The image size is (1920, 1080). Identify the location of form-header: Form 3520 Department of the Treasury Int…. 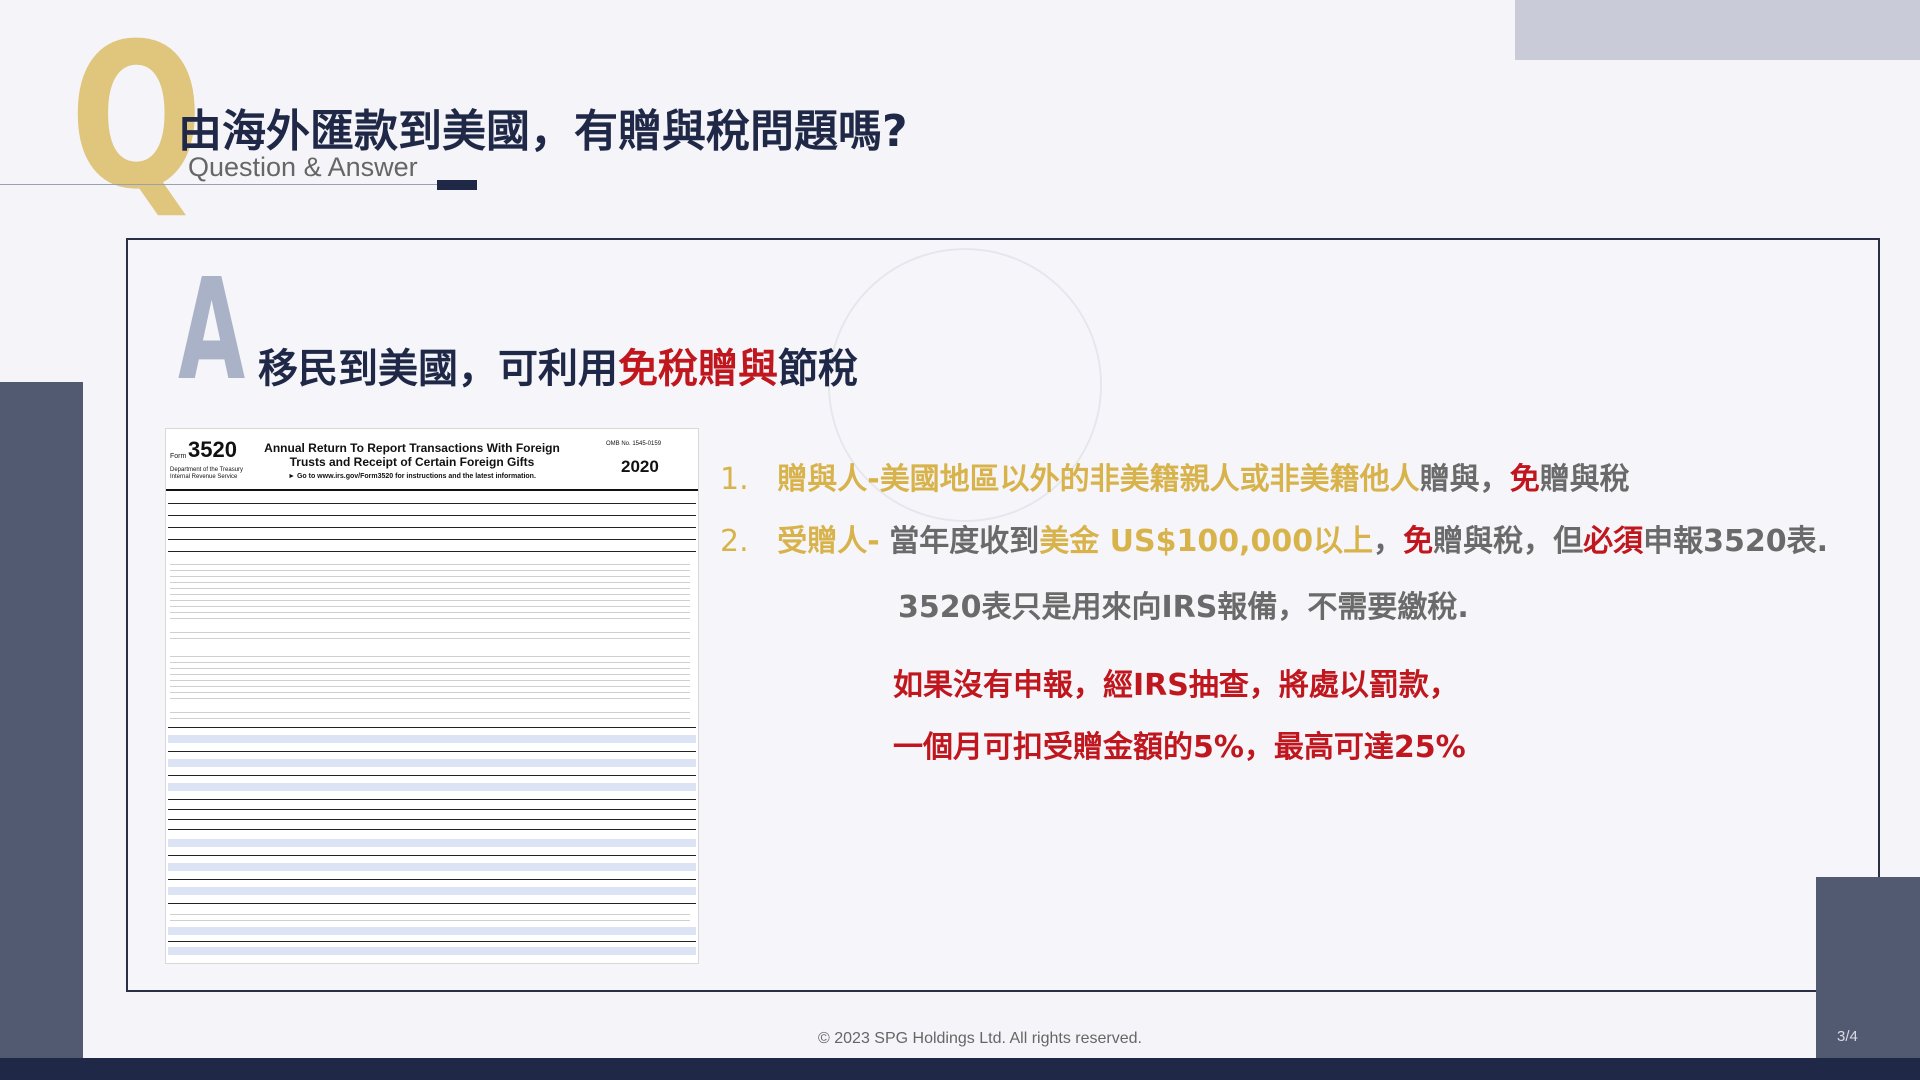
(432, 460).